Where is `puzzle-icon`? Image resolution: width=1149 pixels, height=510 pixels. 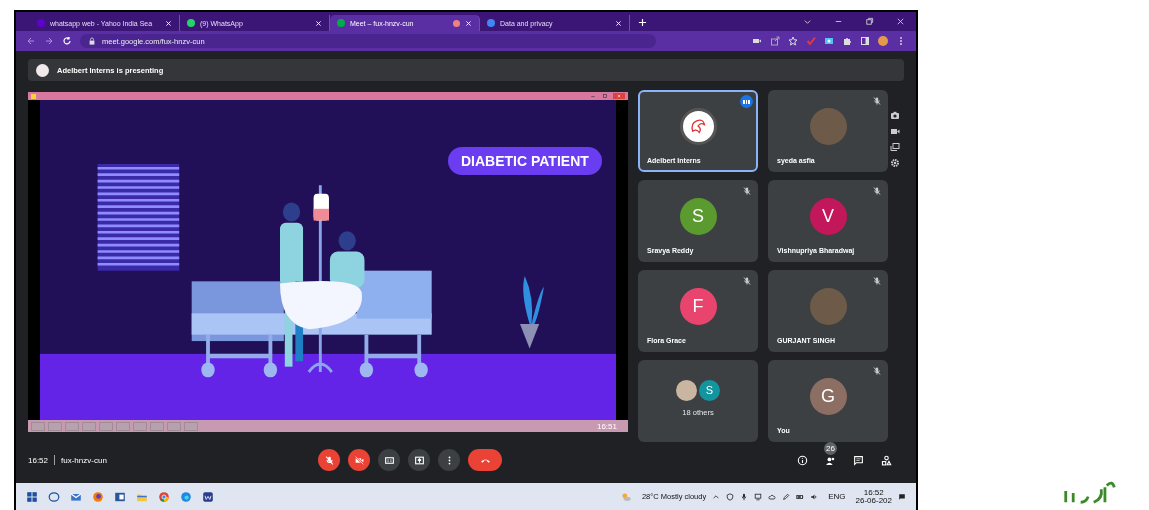 puzzle-icon is located at coordinates (847, 41).